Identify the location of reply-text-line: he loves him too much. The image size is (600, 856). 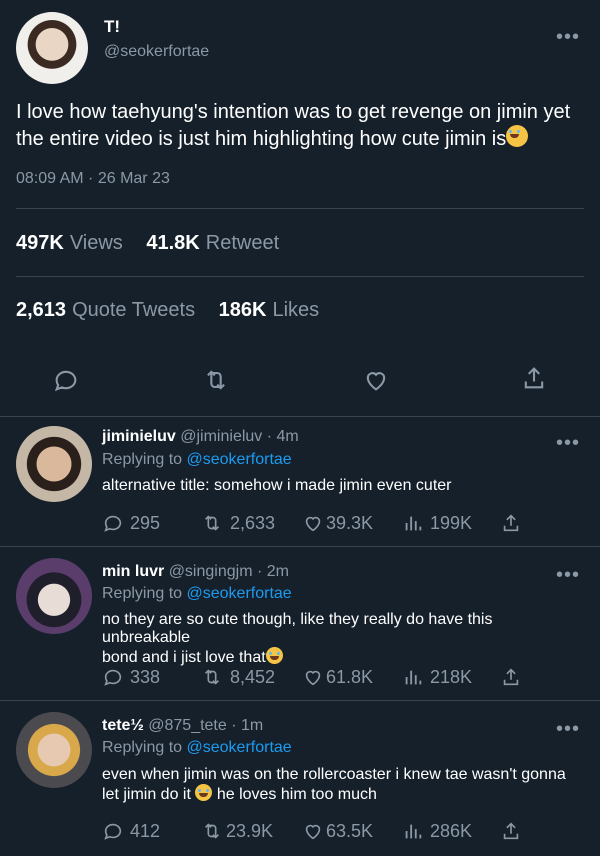
(296, 794).